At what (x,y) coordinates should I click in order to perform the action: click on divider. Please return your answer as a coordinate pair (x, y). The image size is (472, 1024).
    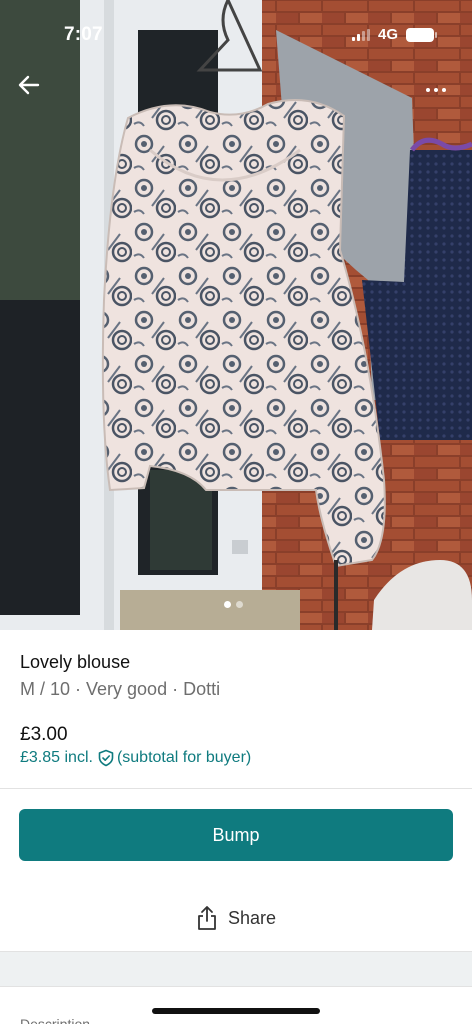
    Looking at the image, I should click on (236, 788).